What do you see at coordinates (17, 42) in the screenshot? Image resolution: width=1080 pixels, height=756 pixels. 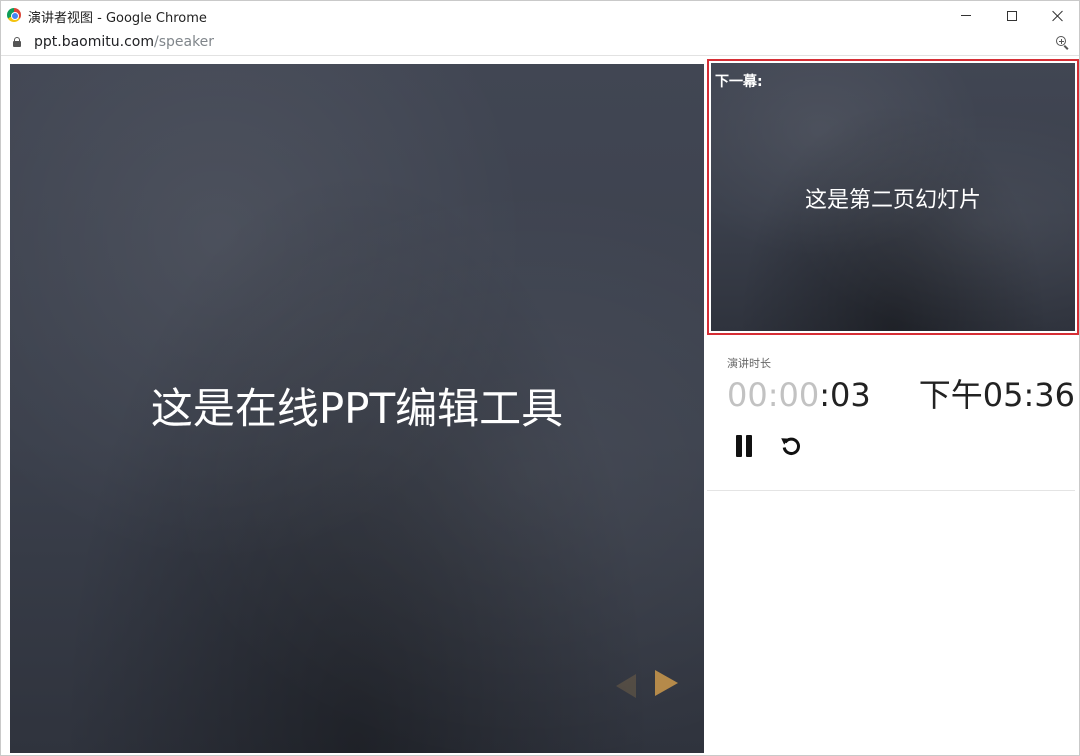 I see `lock-icon` at bounding box center [17, 42].